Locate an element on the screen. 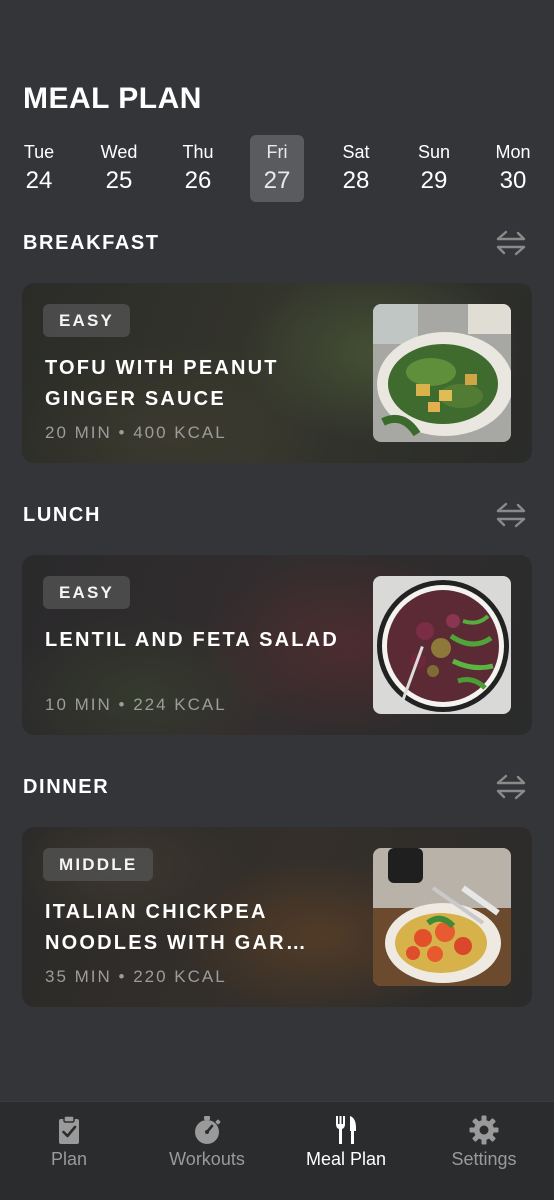 The image size is (554, 1200). tab-label: Workouts is located at coordinates (207, 1159).